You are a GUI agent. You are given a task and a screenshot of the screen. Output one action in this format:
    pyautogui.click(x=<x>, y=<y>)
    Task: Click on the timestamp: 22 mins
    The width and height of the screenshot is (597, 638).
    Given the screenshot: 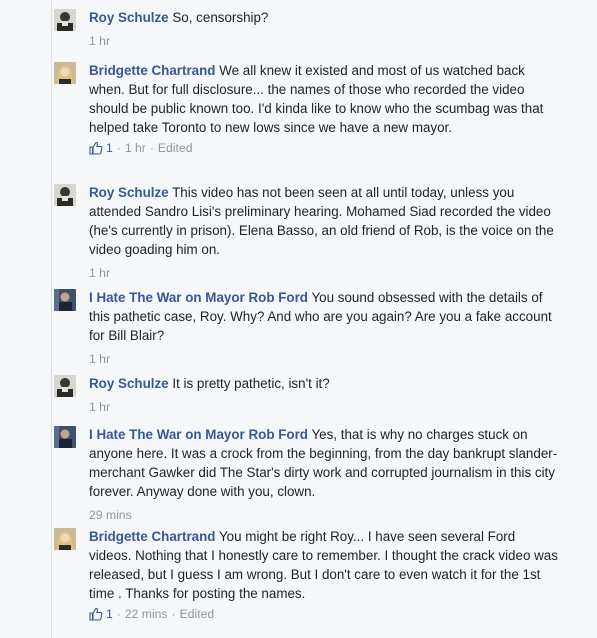 What is the action you would take?
    pyautogui.click(x=146, y=614)
    